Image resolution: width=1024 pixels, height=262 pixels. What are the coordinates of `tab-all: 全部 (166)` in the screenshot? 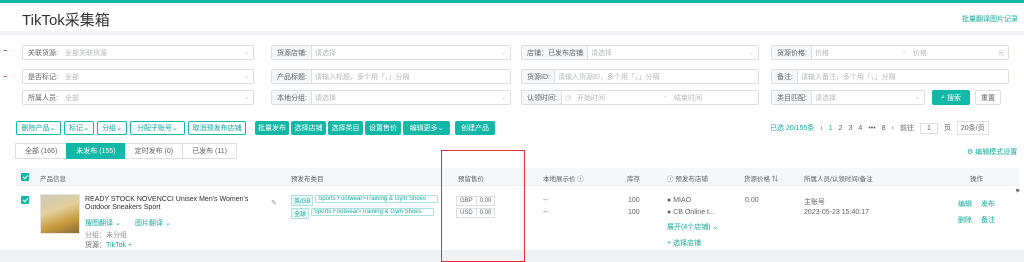 It's located at (41, 151).